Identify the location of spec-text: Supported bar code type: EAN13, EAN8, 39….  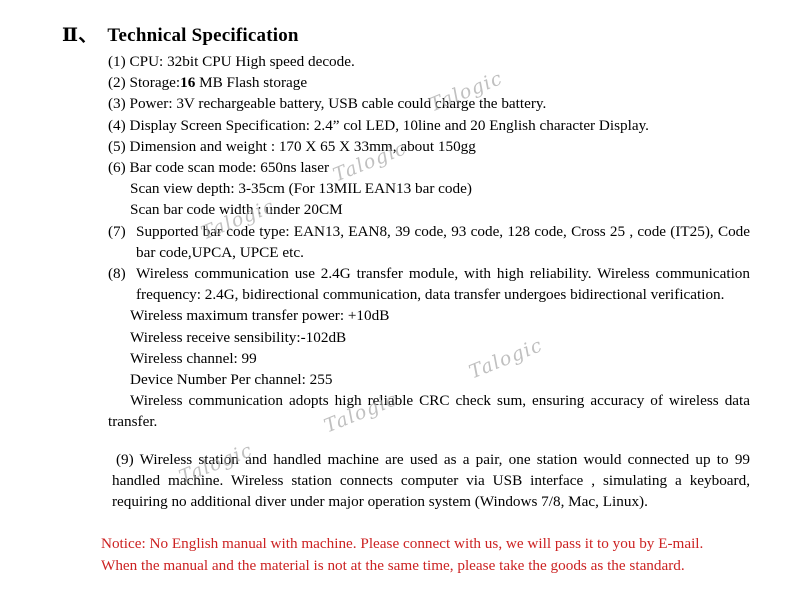
(443, 241).